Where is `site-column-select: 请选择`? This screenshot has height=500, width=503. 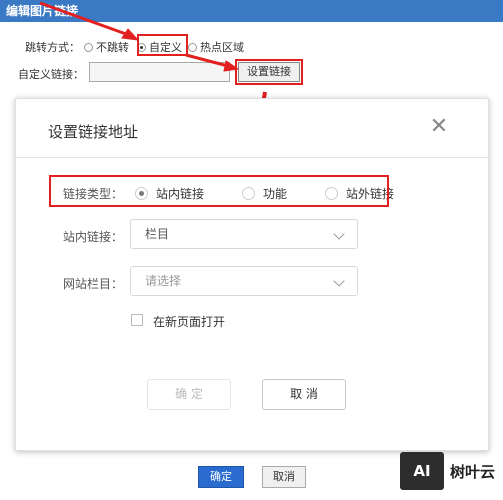 site-column-select: 请选择 is located at coordinates (244, 281).